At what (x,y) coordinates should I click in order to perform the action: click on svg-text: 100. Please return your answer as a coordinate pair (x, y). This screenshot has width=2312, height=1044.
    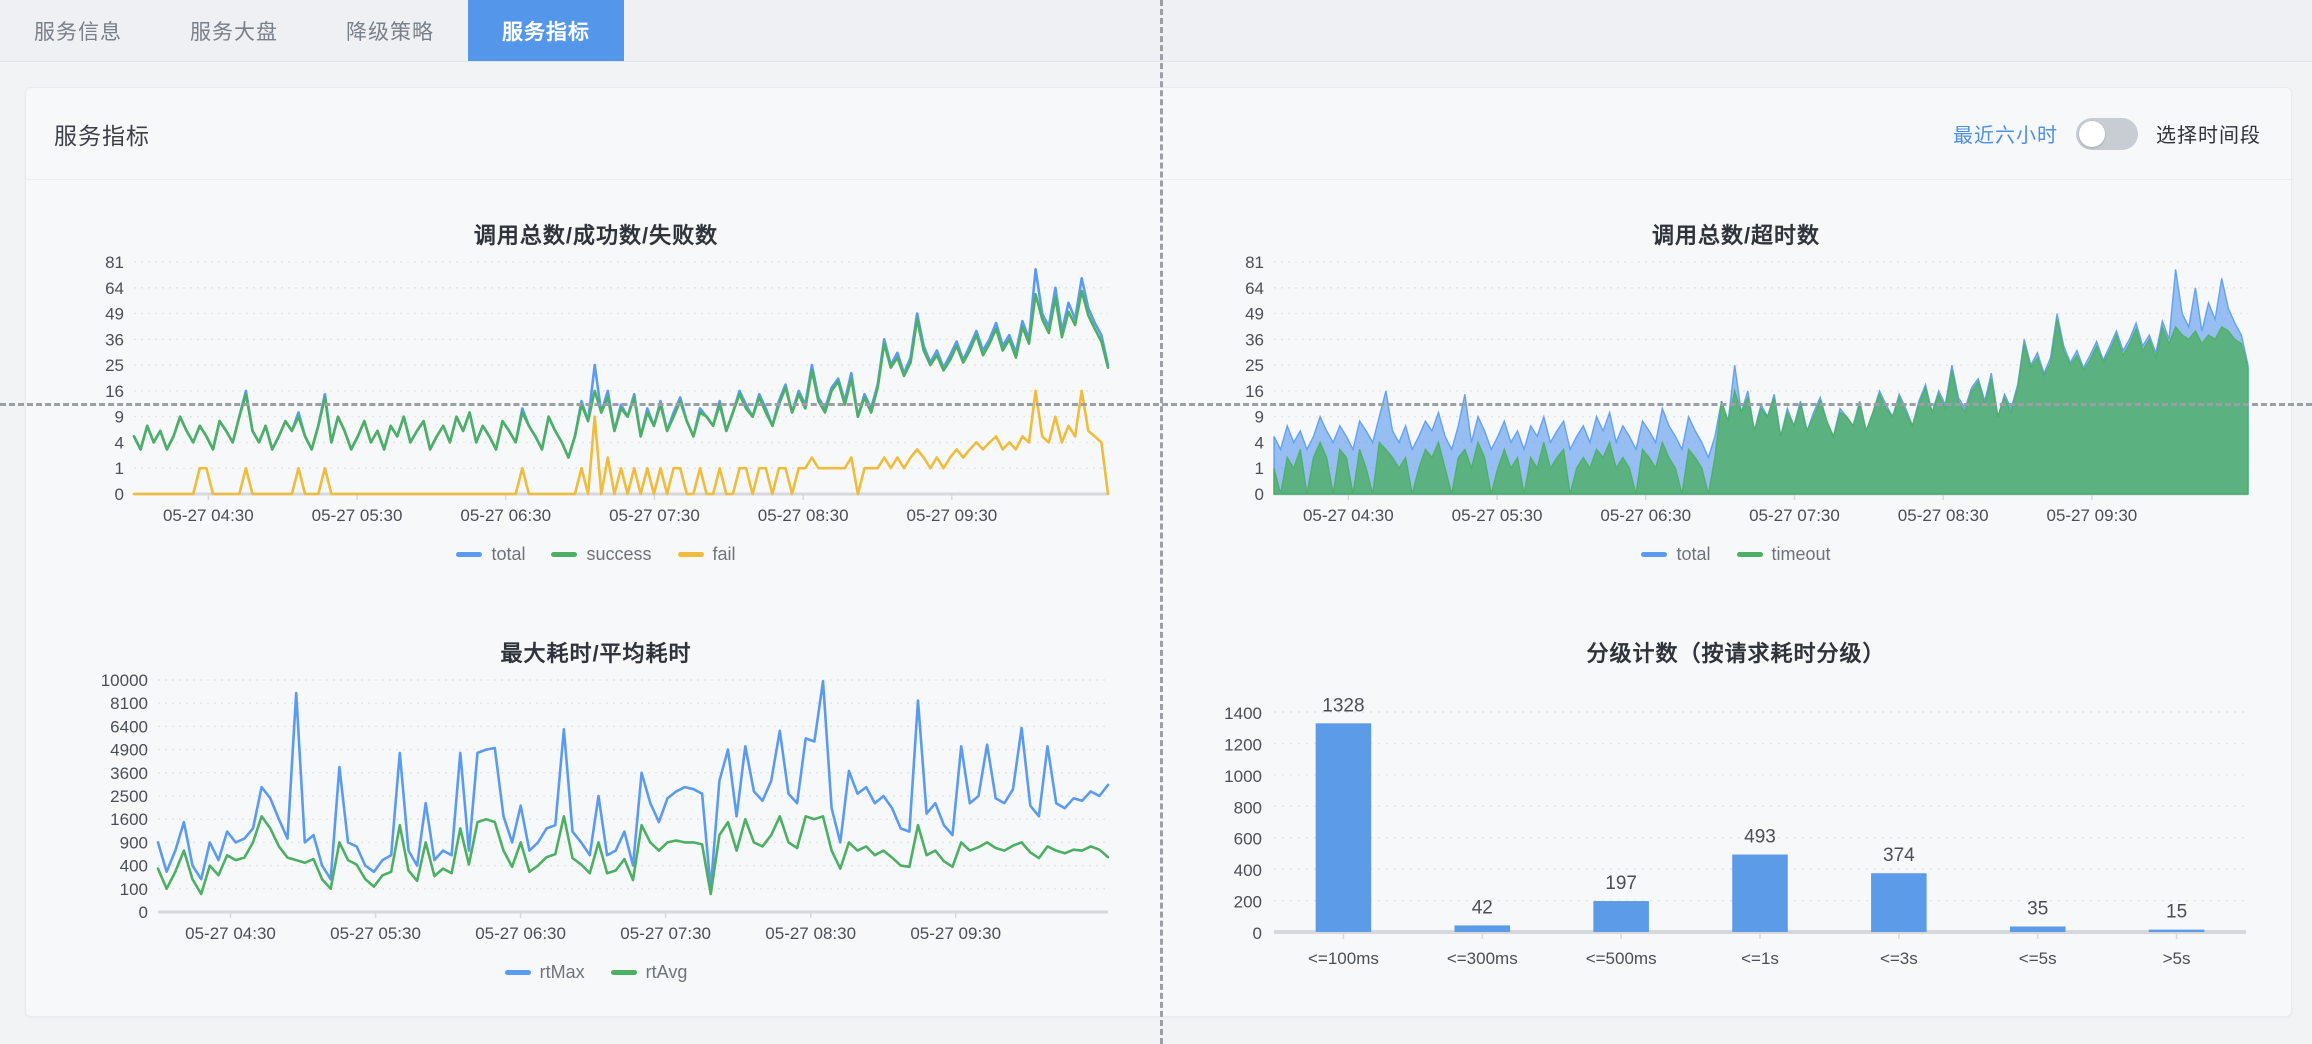
    Looking at the image, I should click on (134, 889).